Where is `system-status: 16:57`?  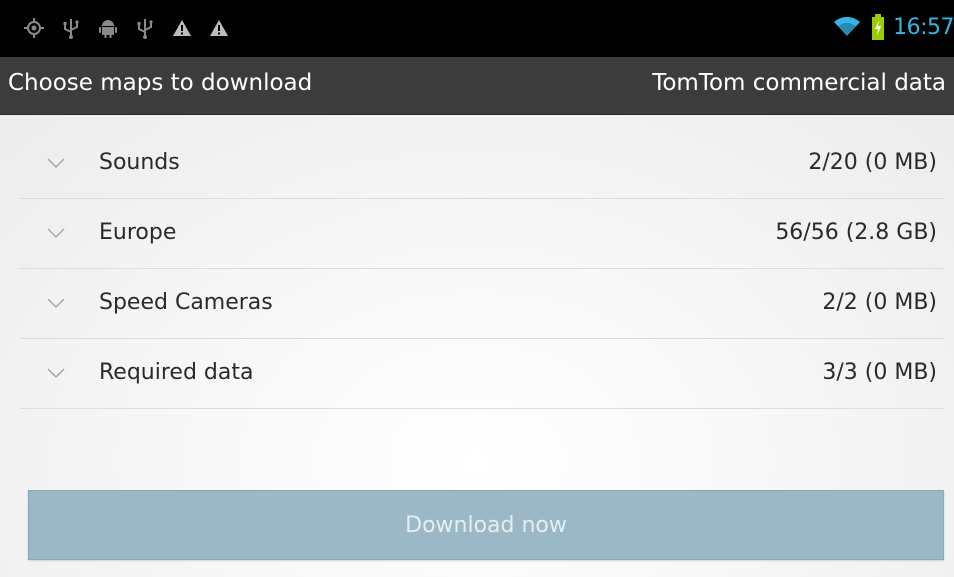
system-status: 16:57 is located at coordinates (893, 27).